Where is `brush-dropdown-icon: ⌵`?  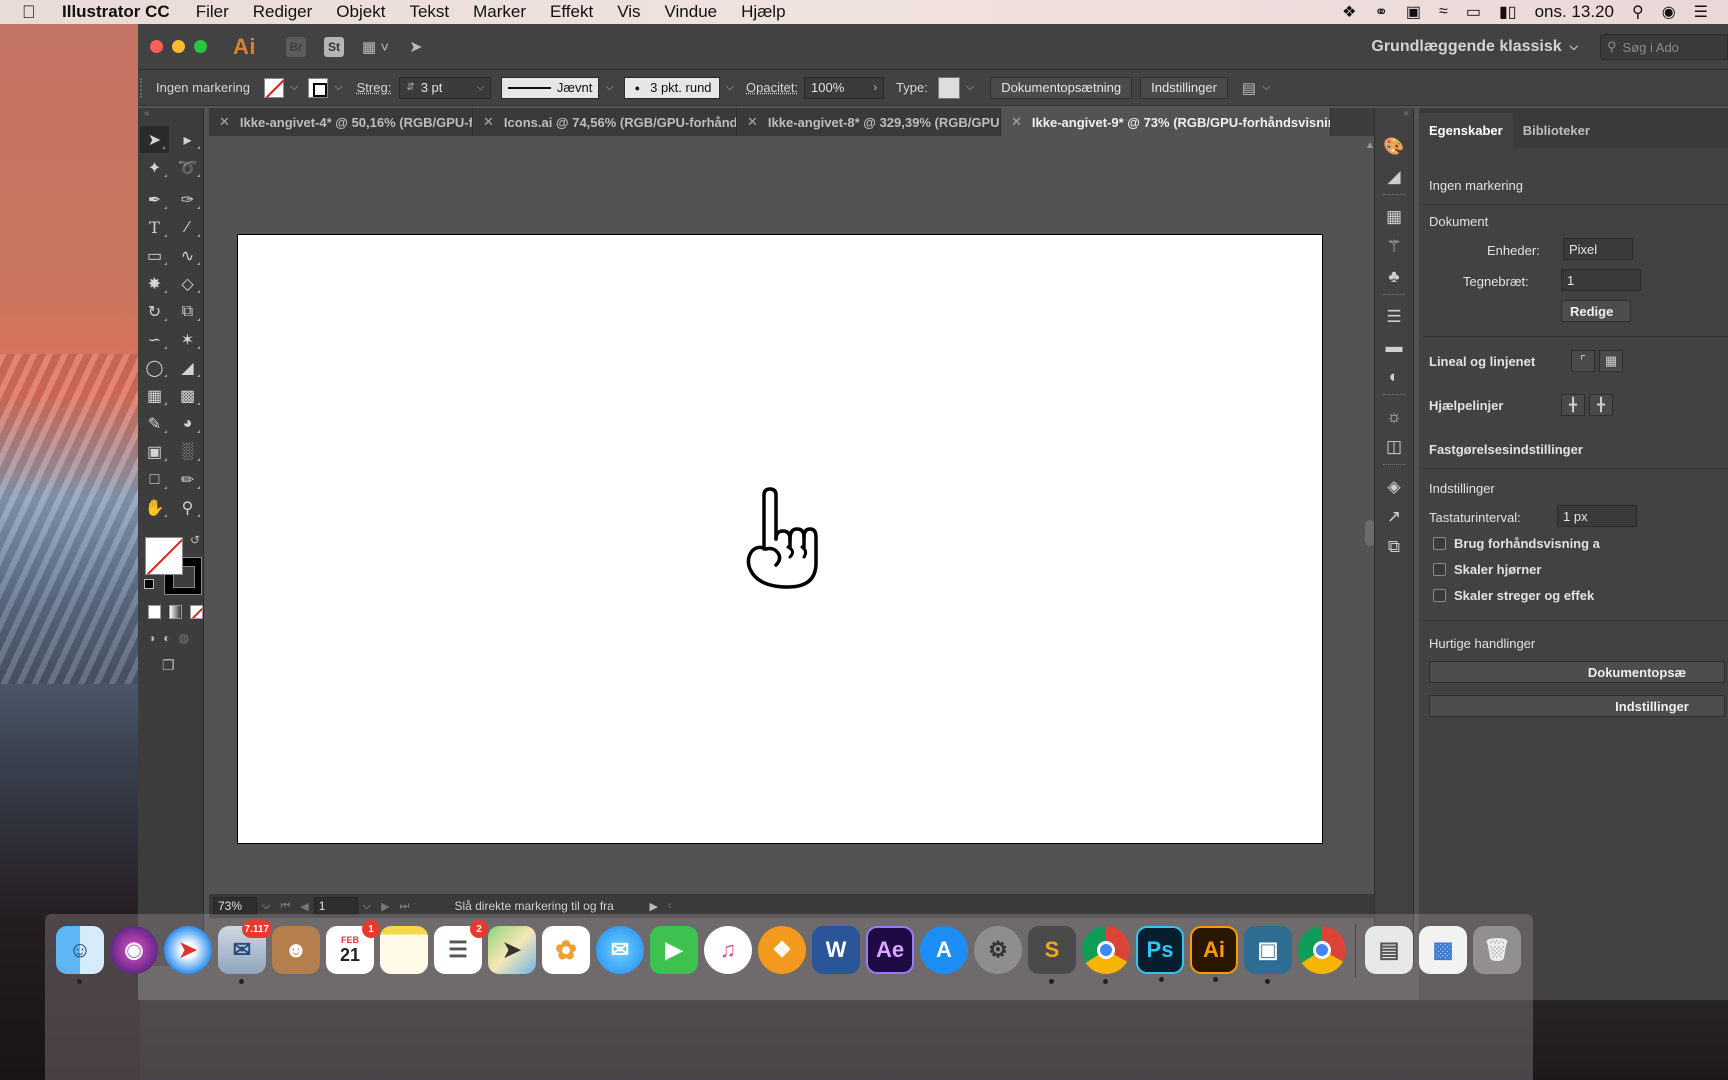
brush-dropdown-icon: ⌵ is located at coordinates (730, 87).